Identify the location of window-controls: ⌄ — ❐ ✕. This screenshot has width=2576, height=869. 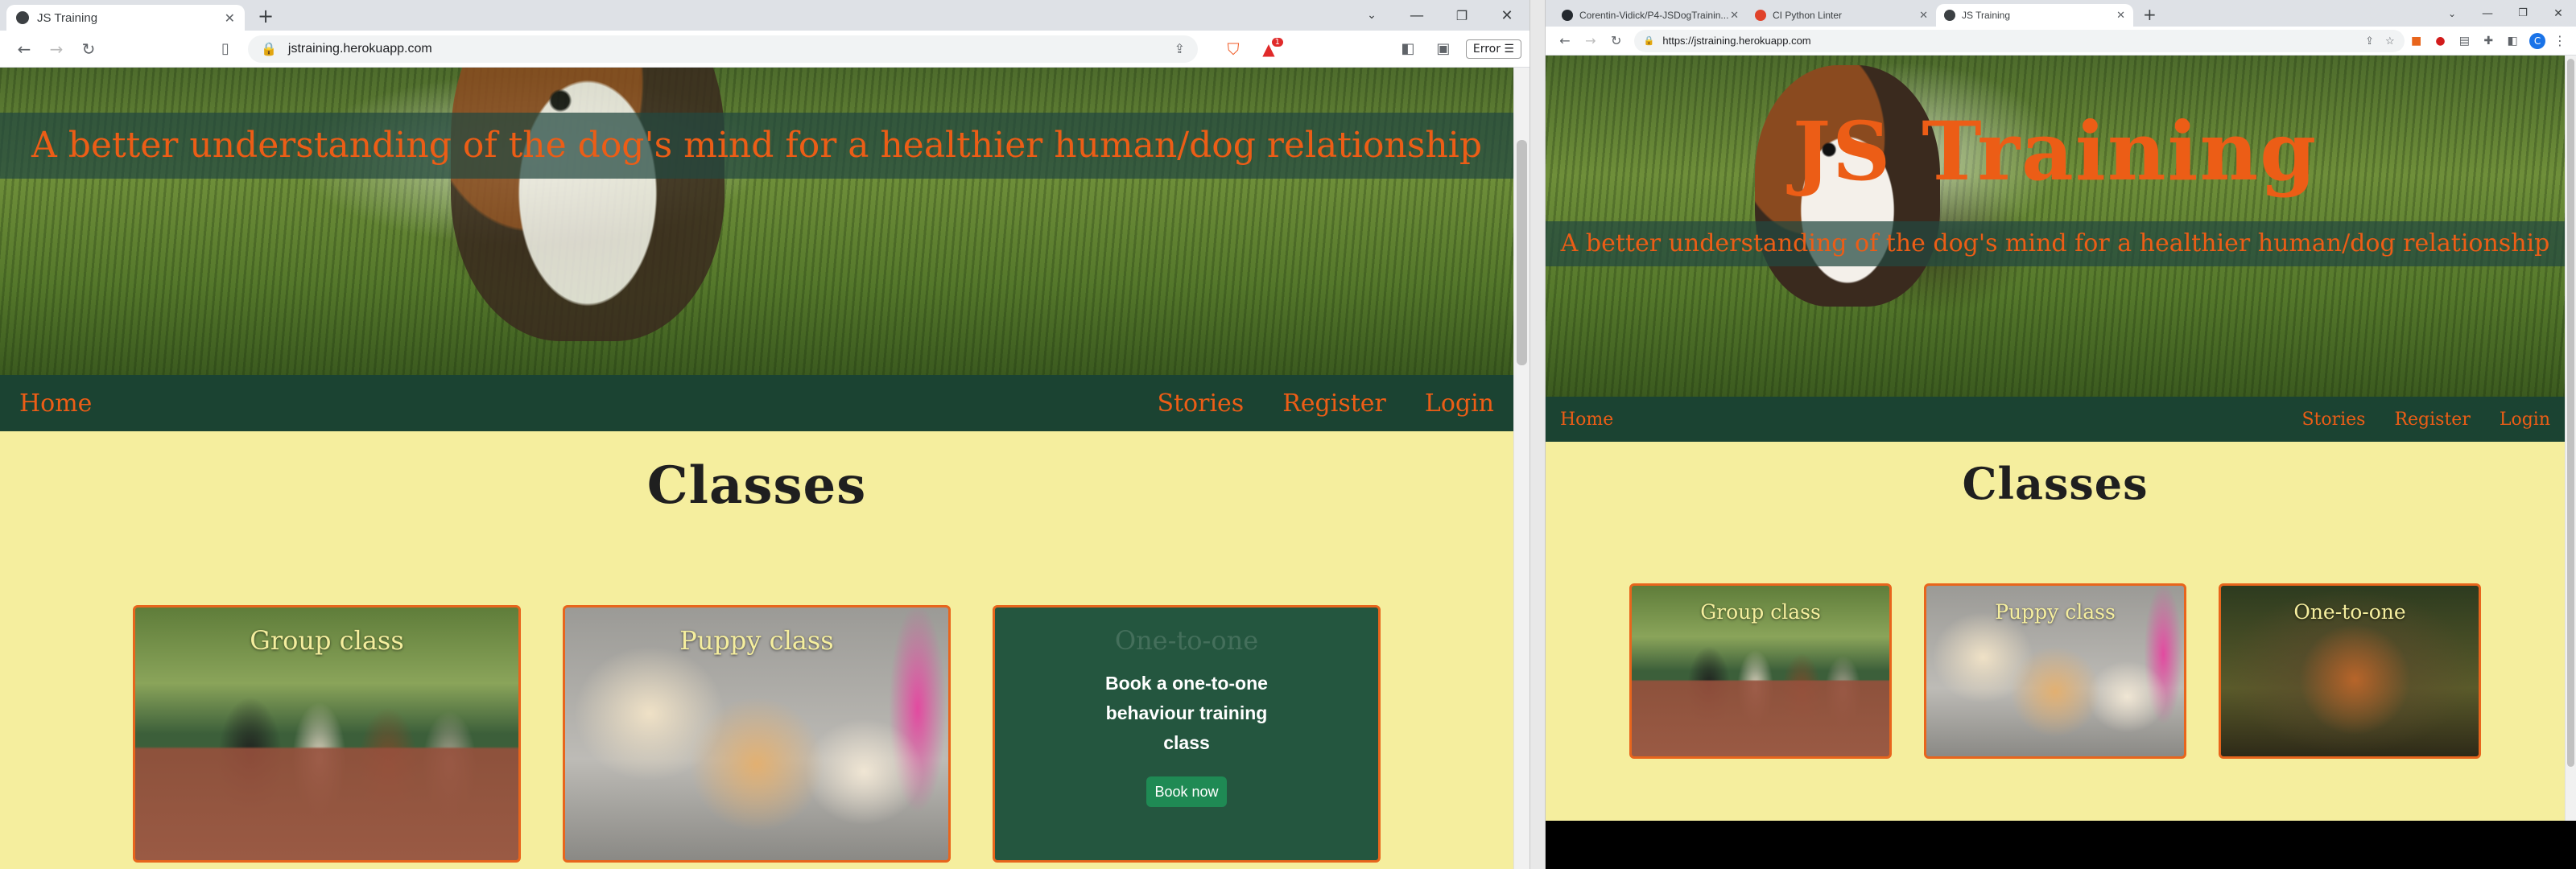
(1439, 15).